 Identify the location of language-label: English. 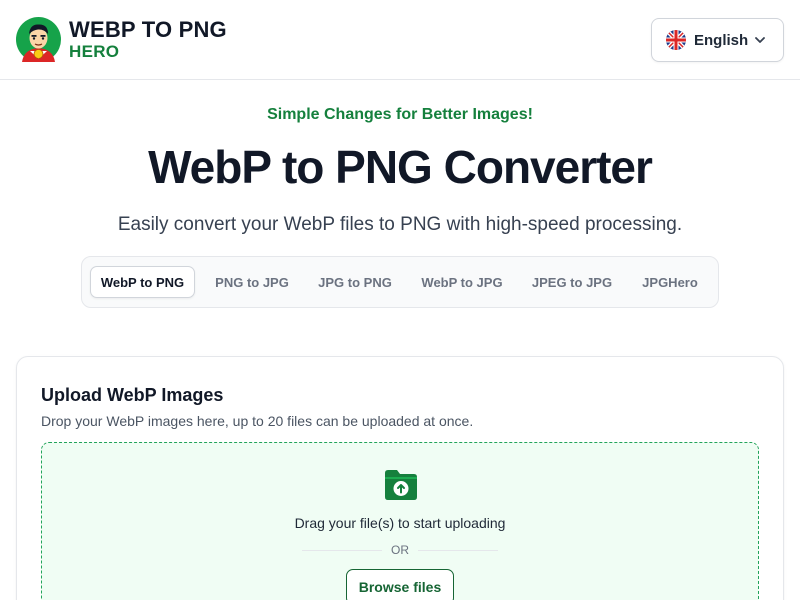
(721, 40).